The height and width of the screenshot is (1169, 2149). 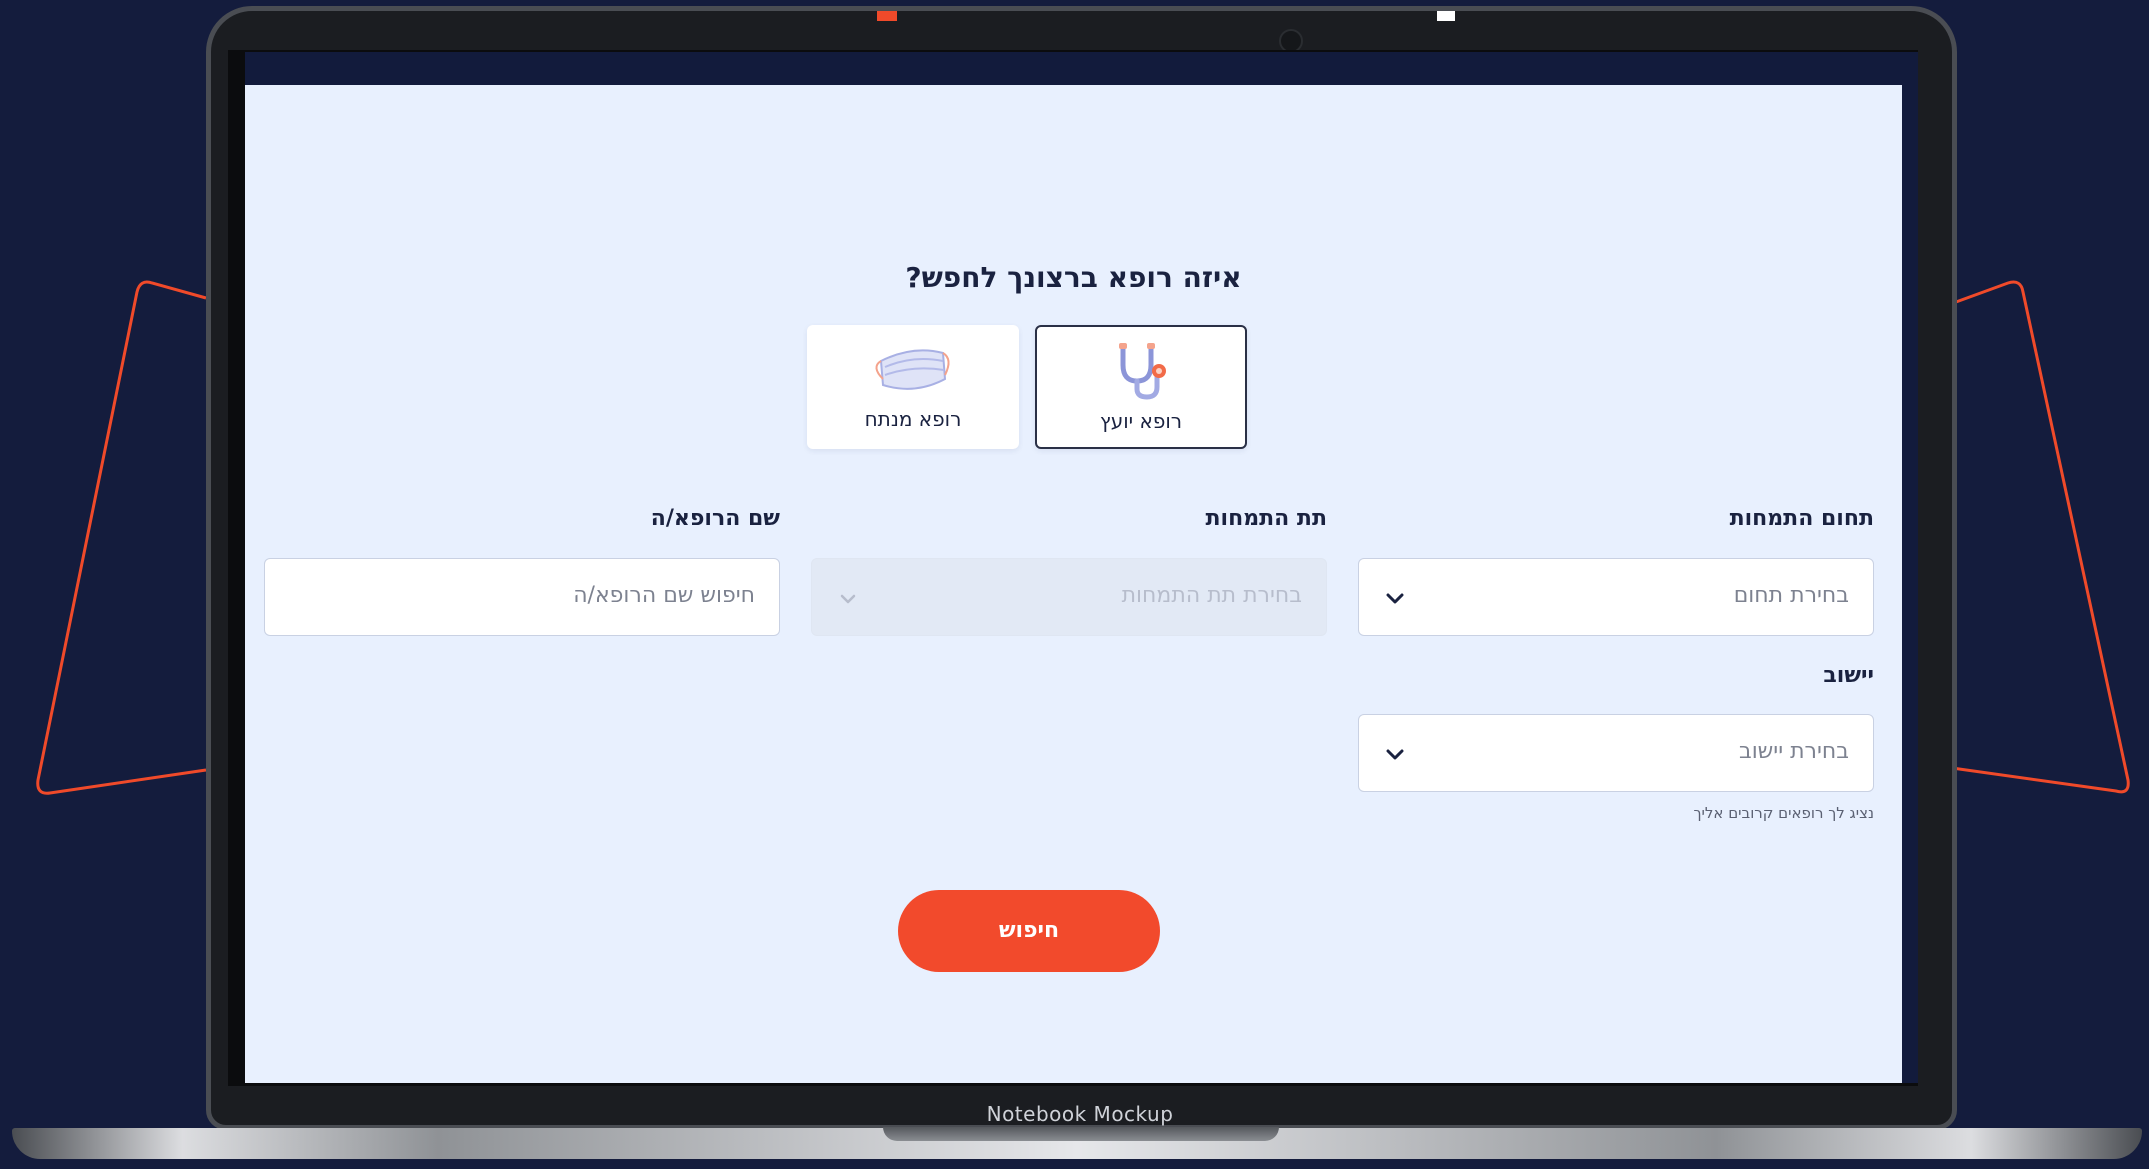 What do you see at coordinates (664, 595) in the screenshot?
I see `doctor-name-input-placeholder: חיפוש שם הרופא/ה` at bounding box center [664, 595].